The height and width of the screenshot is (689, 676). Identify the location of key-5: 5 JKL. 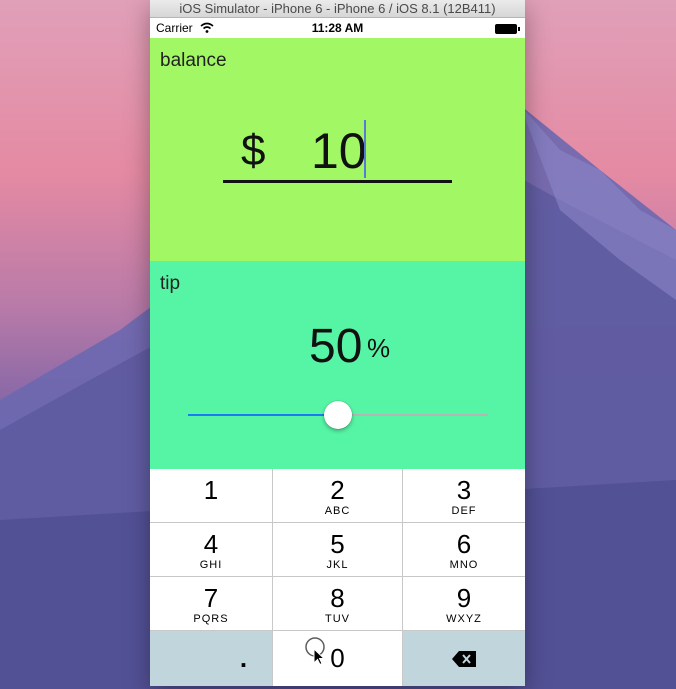
(338, 550).